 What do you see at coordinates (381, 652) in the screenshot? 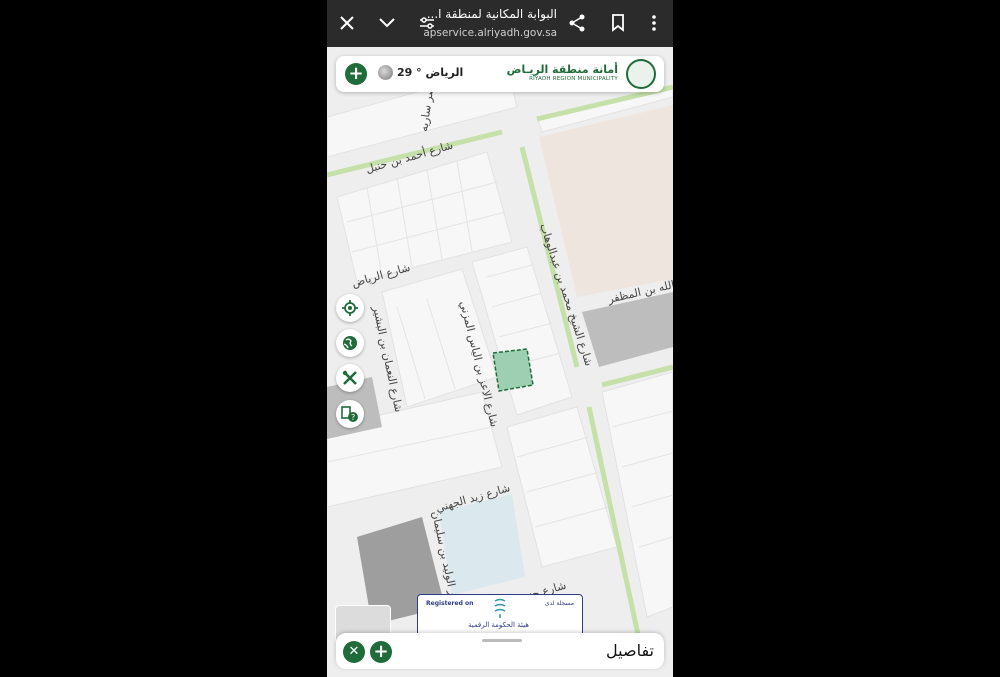
I see `add-details-button: +` at bounding box center [381, 652].